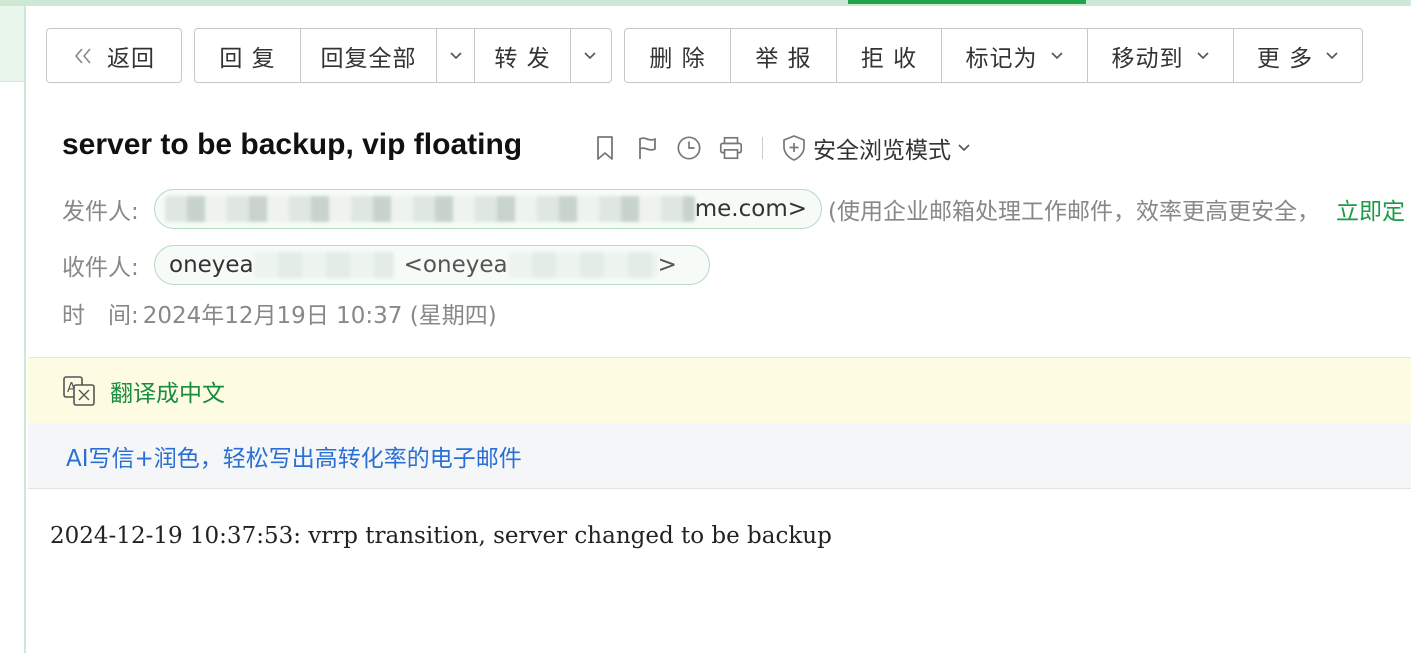 The image size is (1411, 653). I want to click on time-row: 时 间: 2024年12月19日 10:37 (星期四), so click(279, 313).